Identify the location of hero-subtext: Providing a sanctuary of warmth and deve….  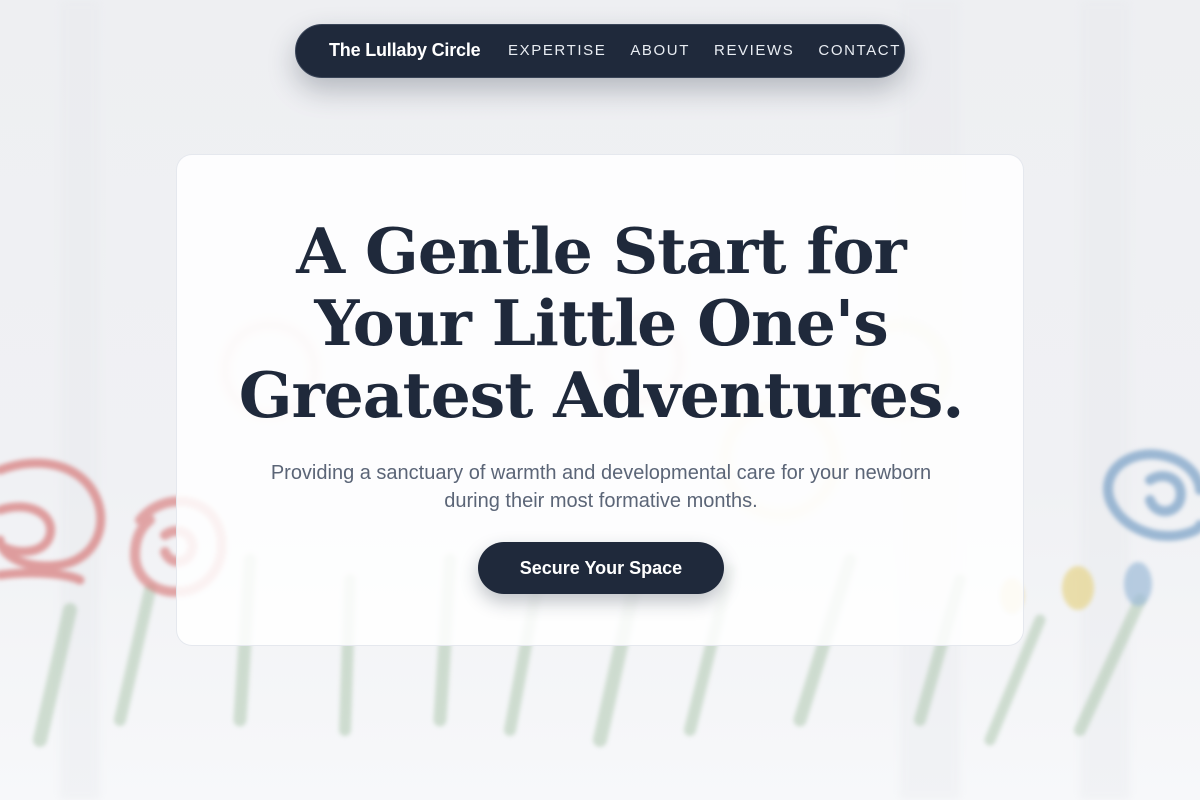
(601, 487).